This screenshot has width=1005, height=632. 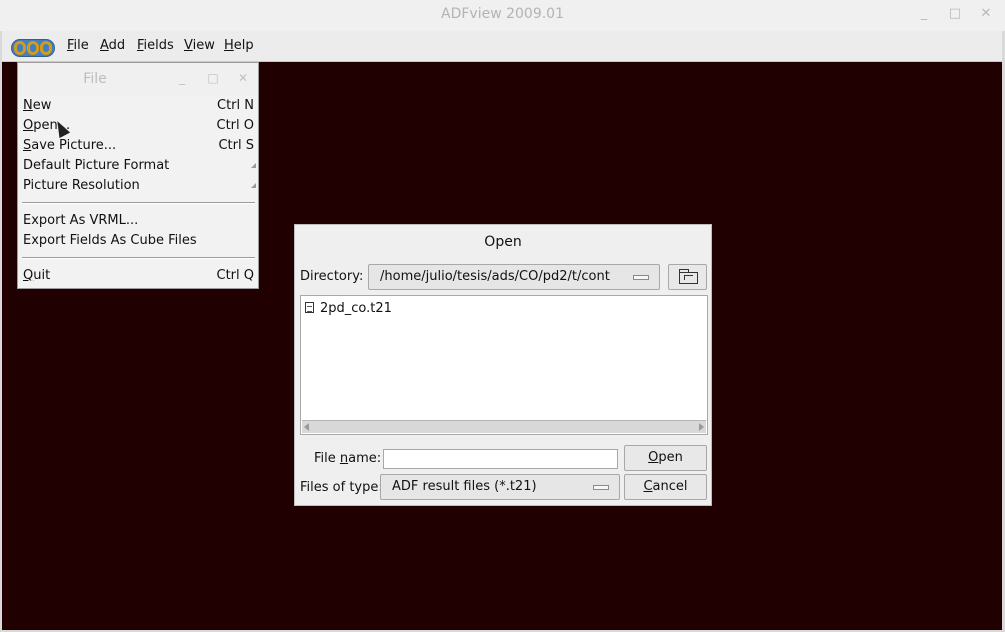 I want to click on window-titlebar: ADFview 2009.01 _ □ ✕, so click(x=502, y=15).